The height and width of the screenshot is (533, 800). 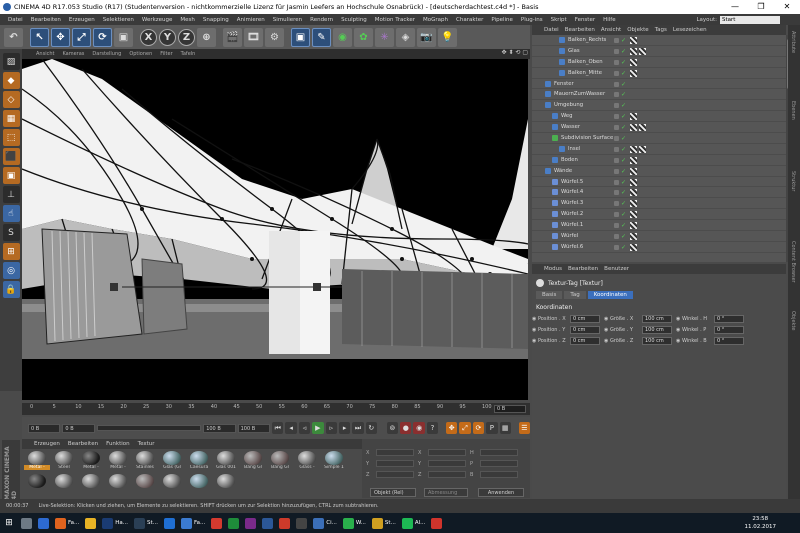 What do you see at coordinates (384, 37) in the screenshot?
I see `deformer-icon: ✳` at bounding box center [384, 37].